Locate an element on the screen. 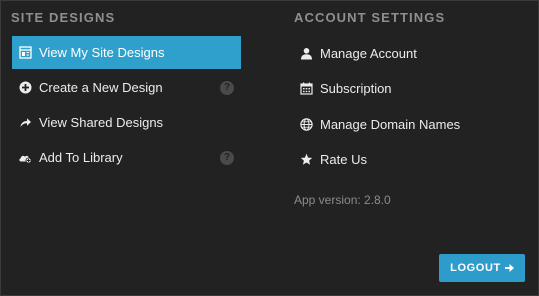 Image resolution: width=539 pixels, height=296 pixels. globe-icon is located at coordinates (306, 125).